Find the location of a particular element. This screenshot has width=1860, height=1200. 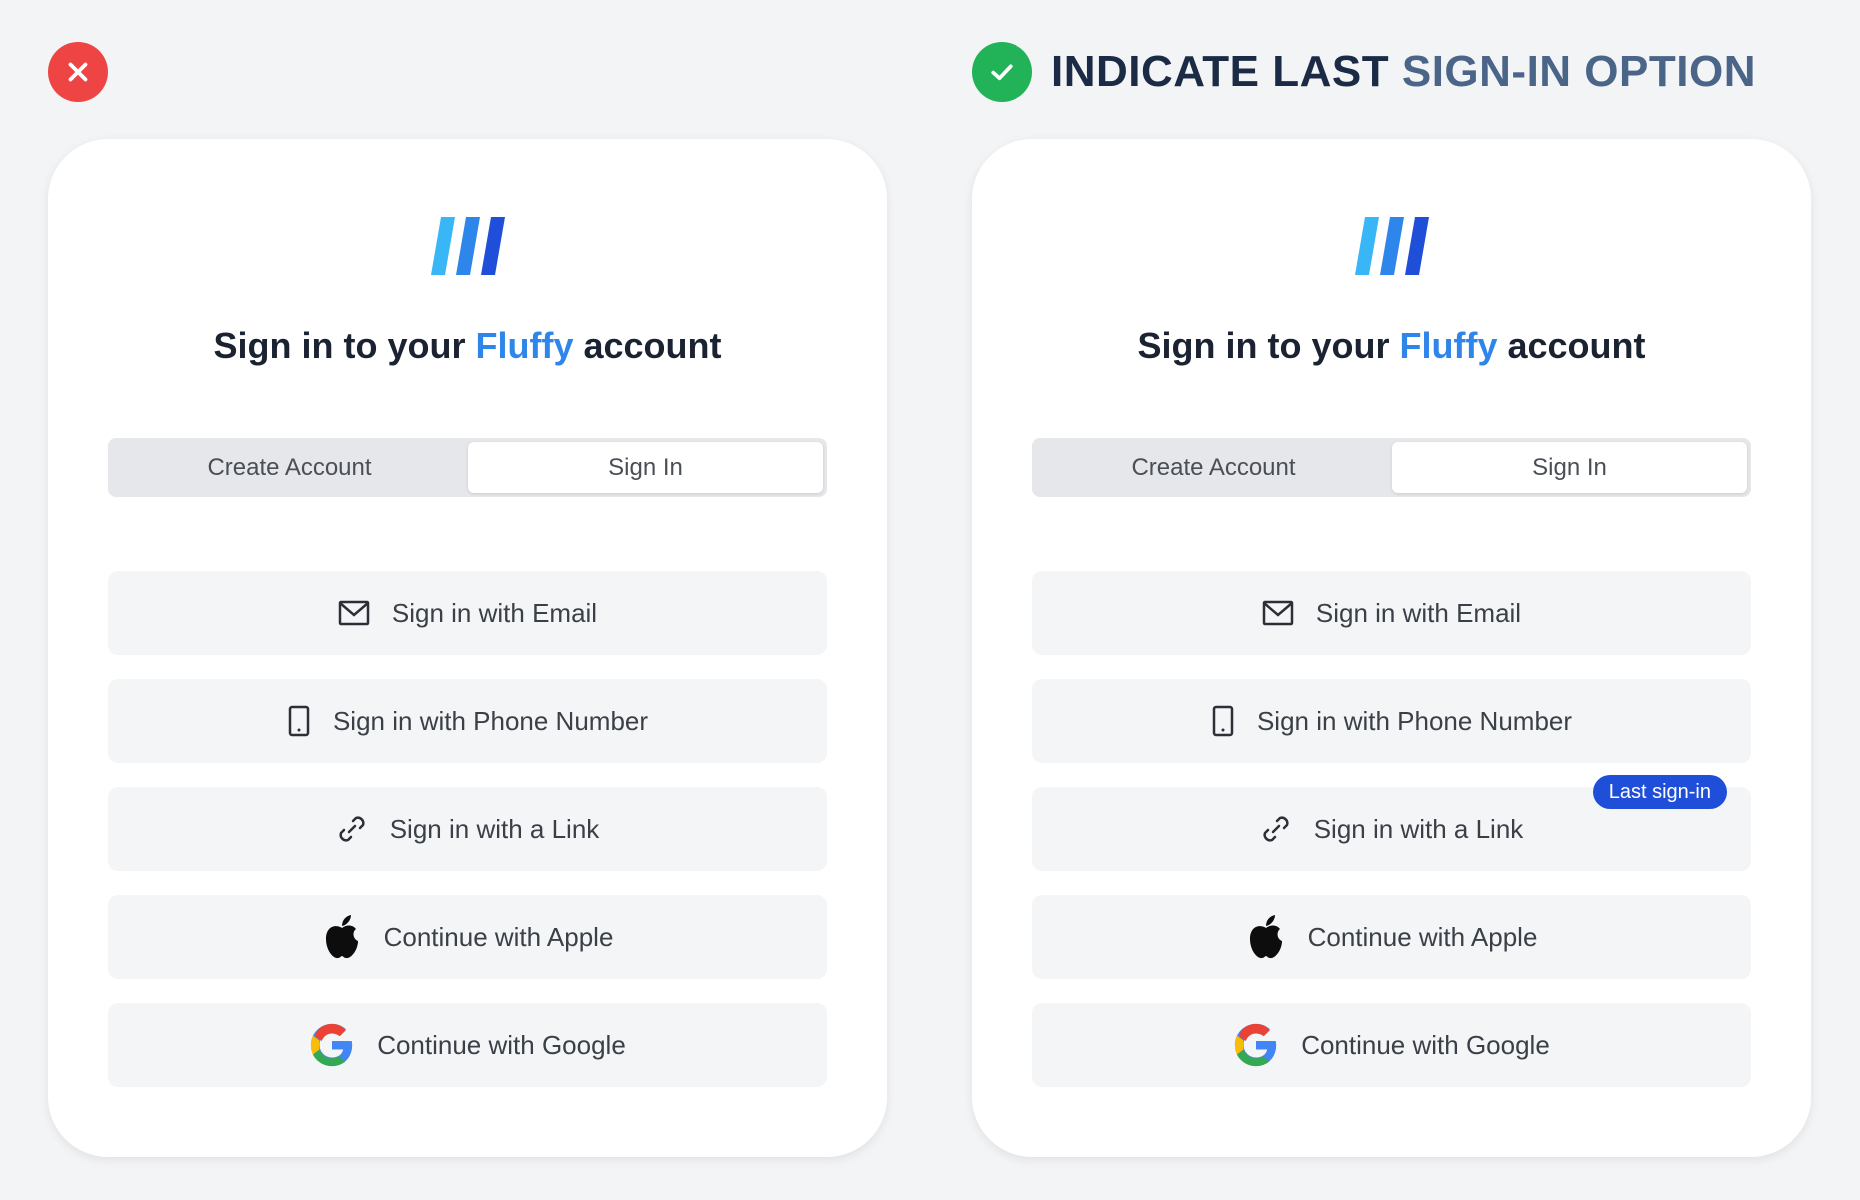

sign-in-link-button: Sign in with a Link Last sign-in is located at coordinates (1391, 823).